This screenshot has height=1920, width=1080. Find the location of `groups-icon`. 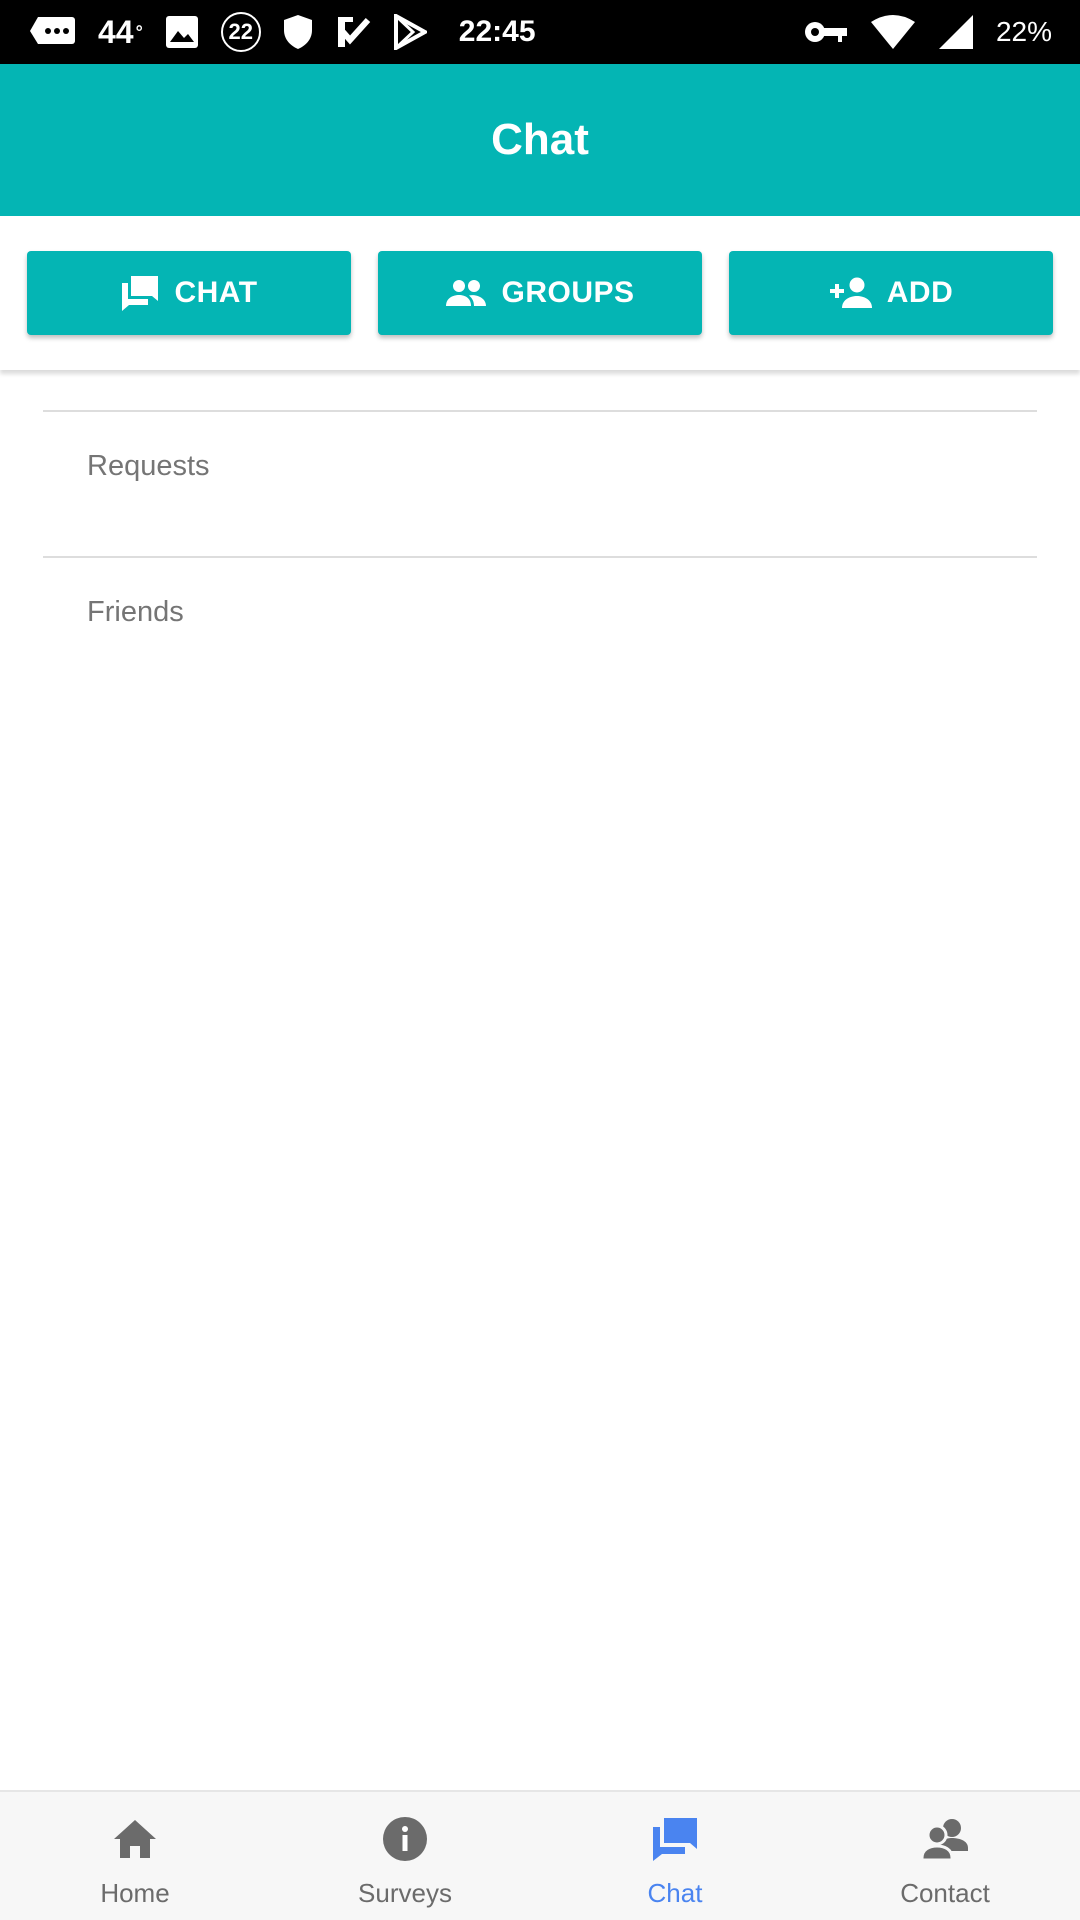

groups-icon is located at coordinates (466, 293).